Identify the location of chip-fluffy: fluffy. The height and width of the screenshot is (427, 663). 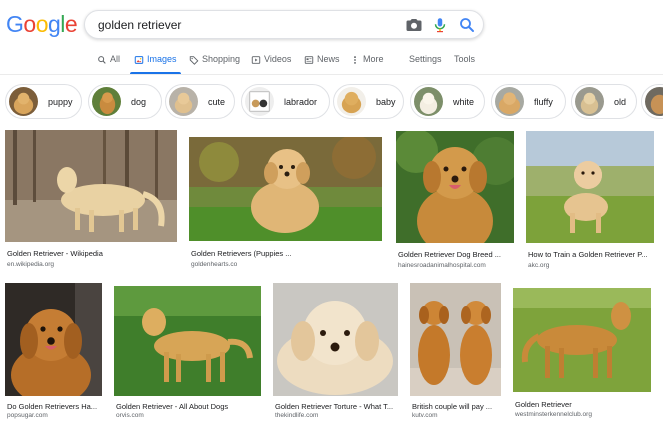
(528, 101).